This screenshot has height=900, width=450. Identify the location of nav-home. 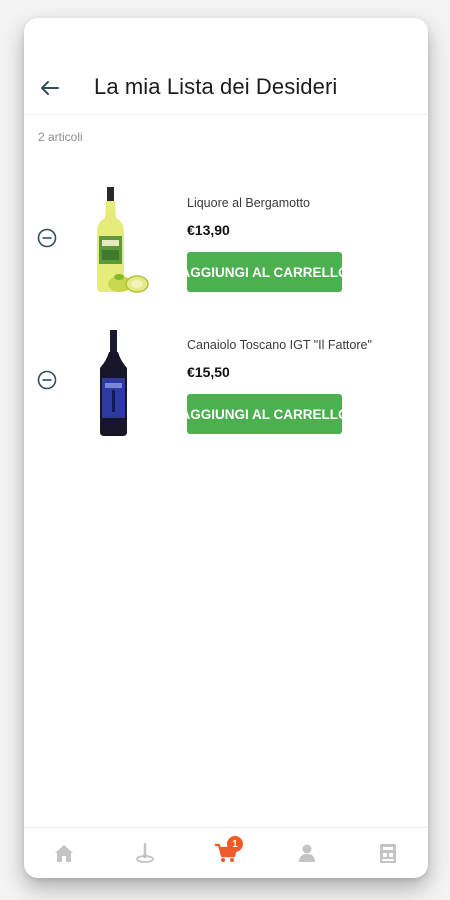
(64, 853).